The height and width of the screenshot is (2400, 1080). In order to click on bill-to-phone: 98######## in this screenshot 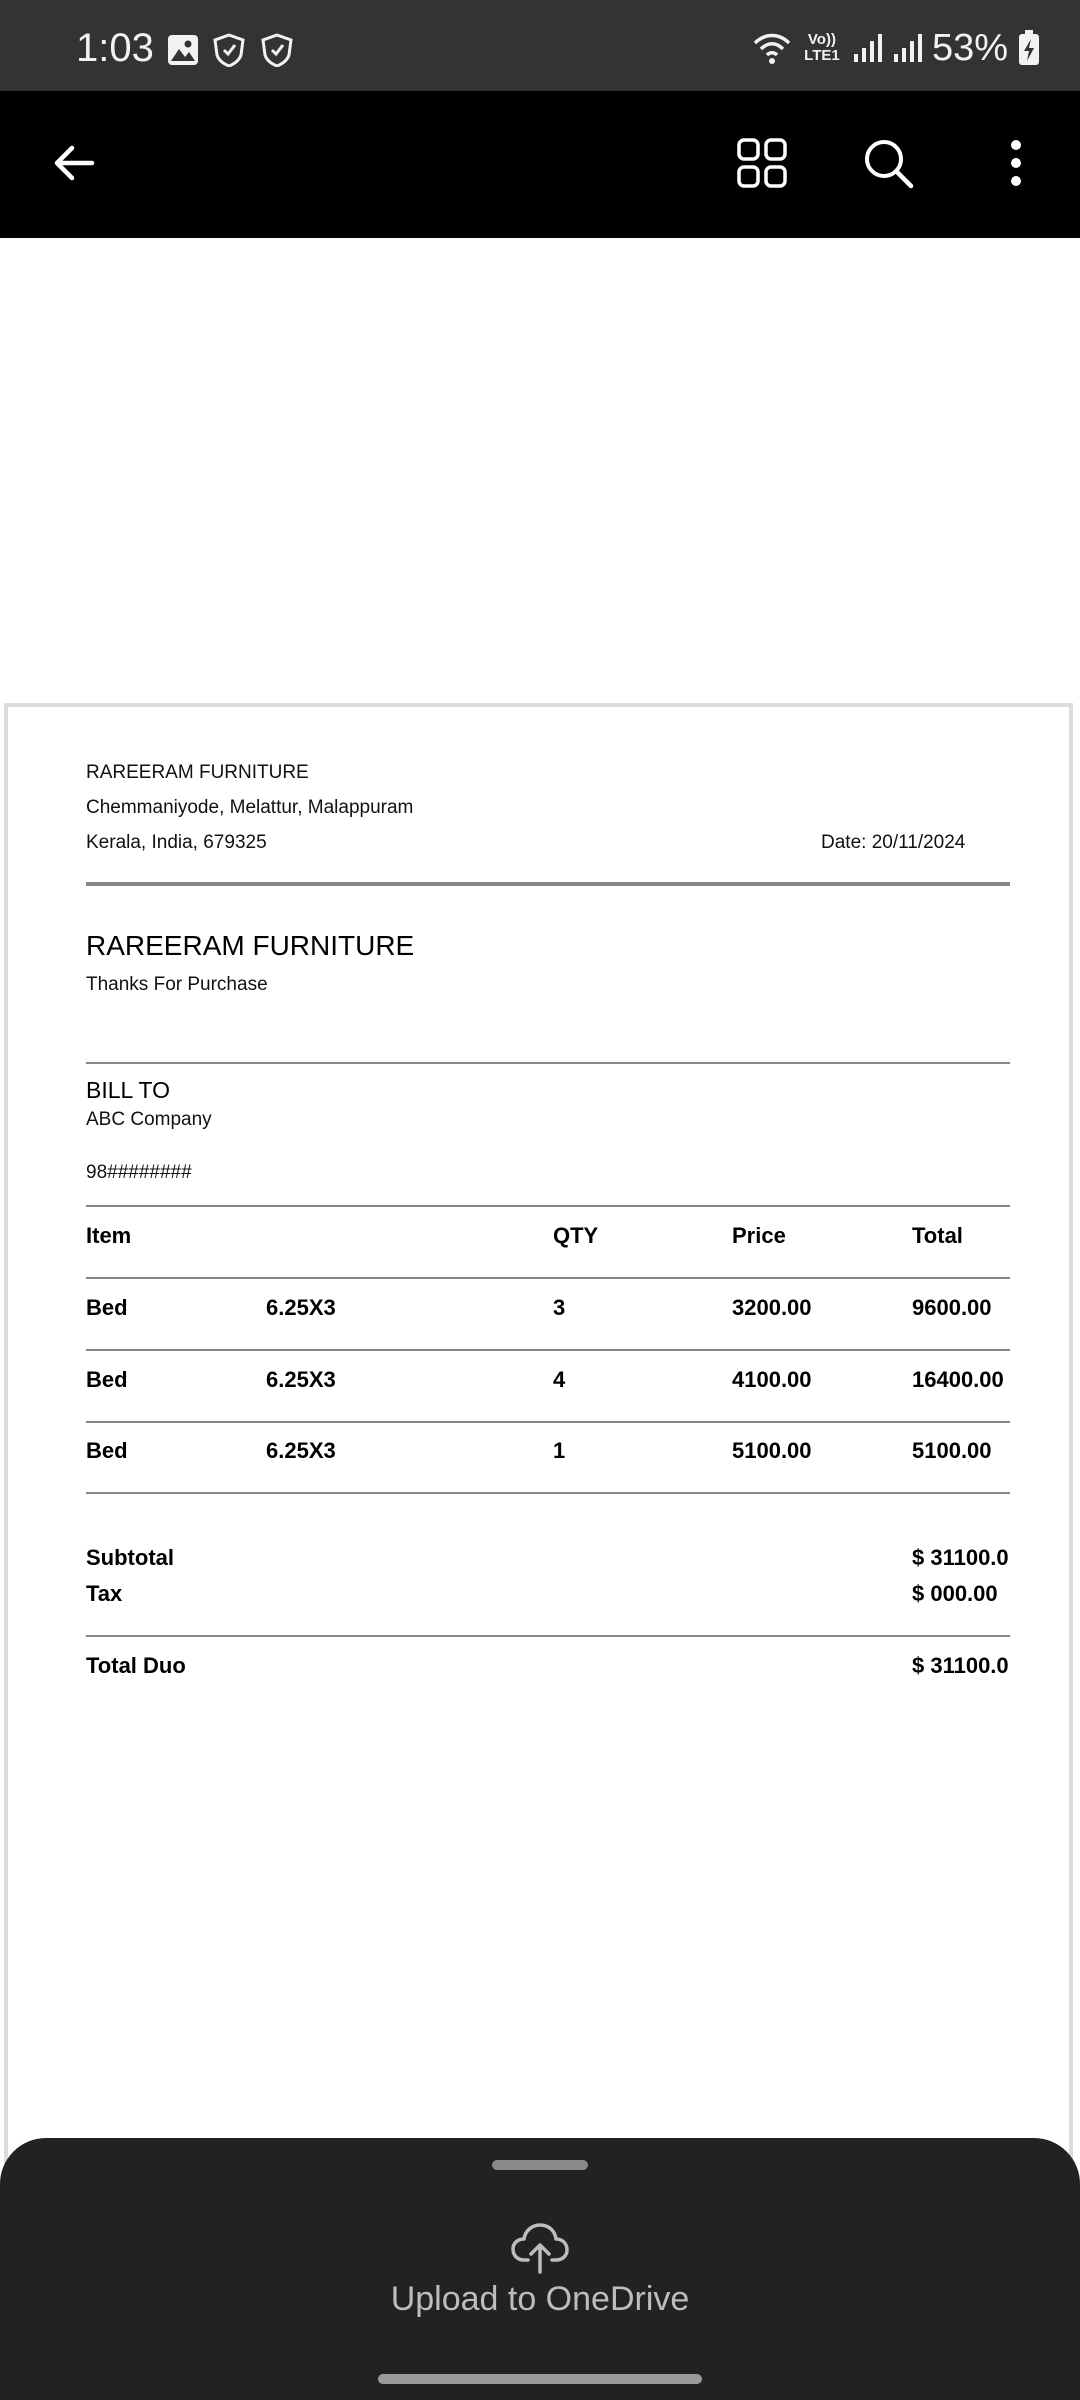, I will do `click(139, 1172)`.